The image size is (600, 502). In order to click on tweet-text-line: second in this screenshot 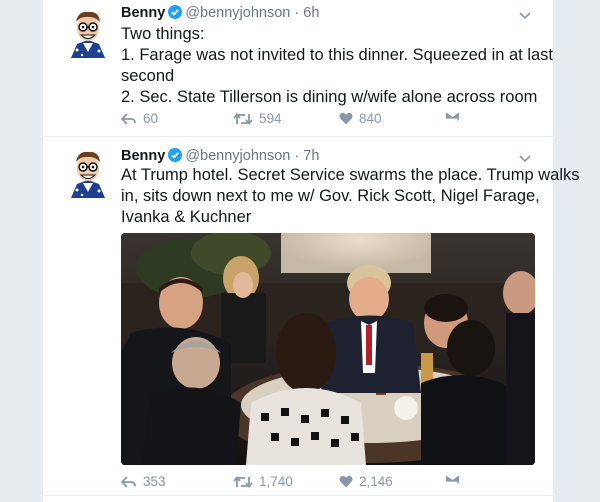, I will do `click(148, 76)`.